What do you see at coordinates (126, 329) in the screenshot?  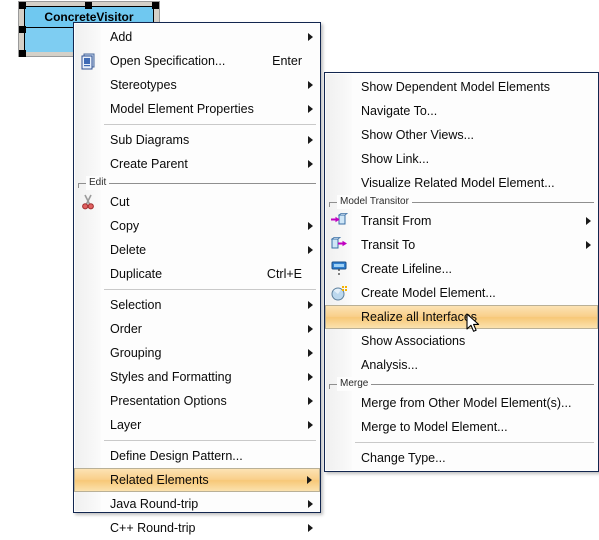 I see `menu-item-label: Order` at bounding box center [126, 329].